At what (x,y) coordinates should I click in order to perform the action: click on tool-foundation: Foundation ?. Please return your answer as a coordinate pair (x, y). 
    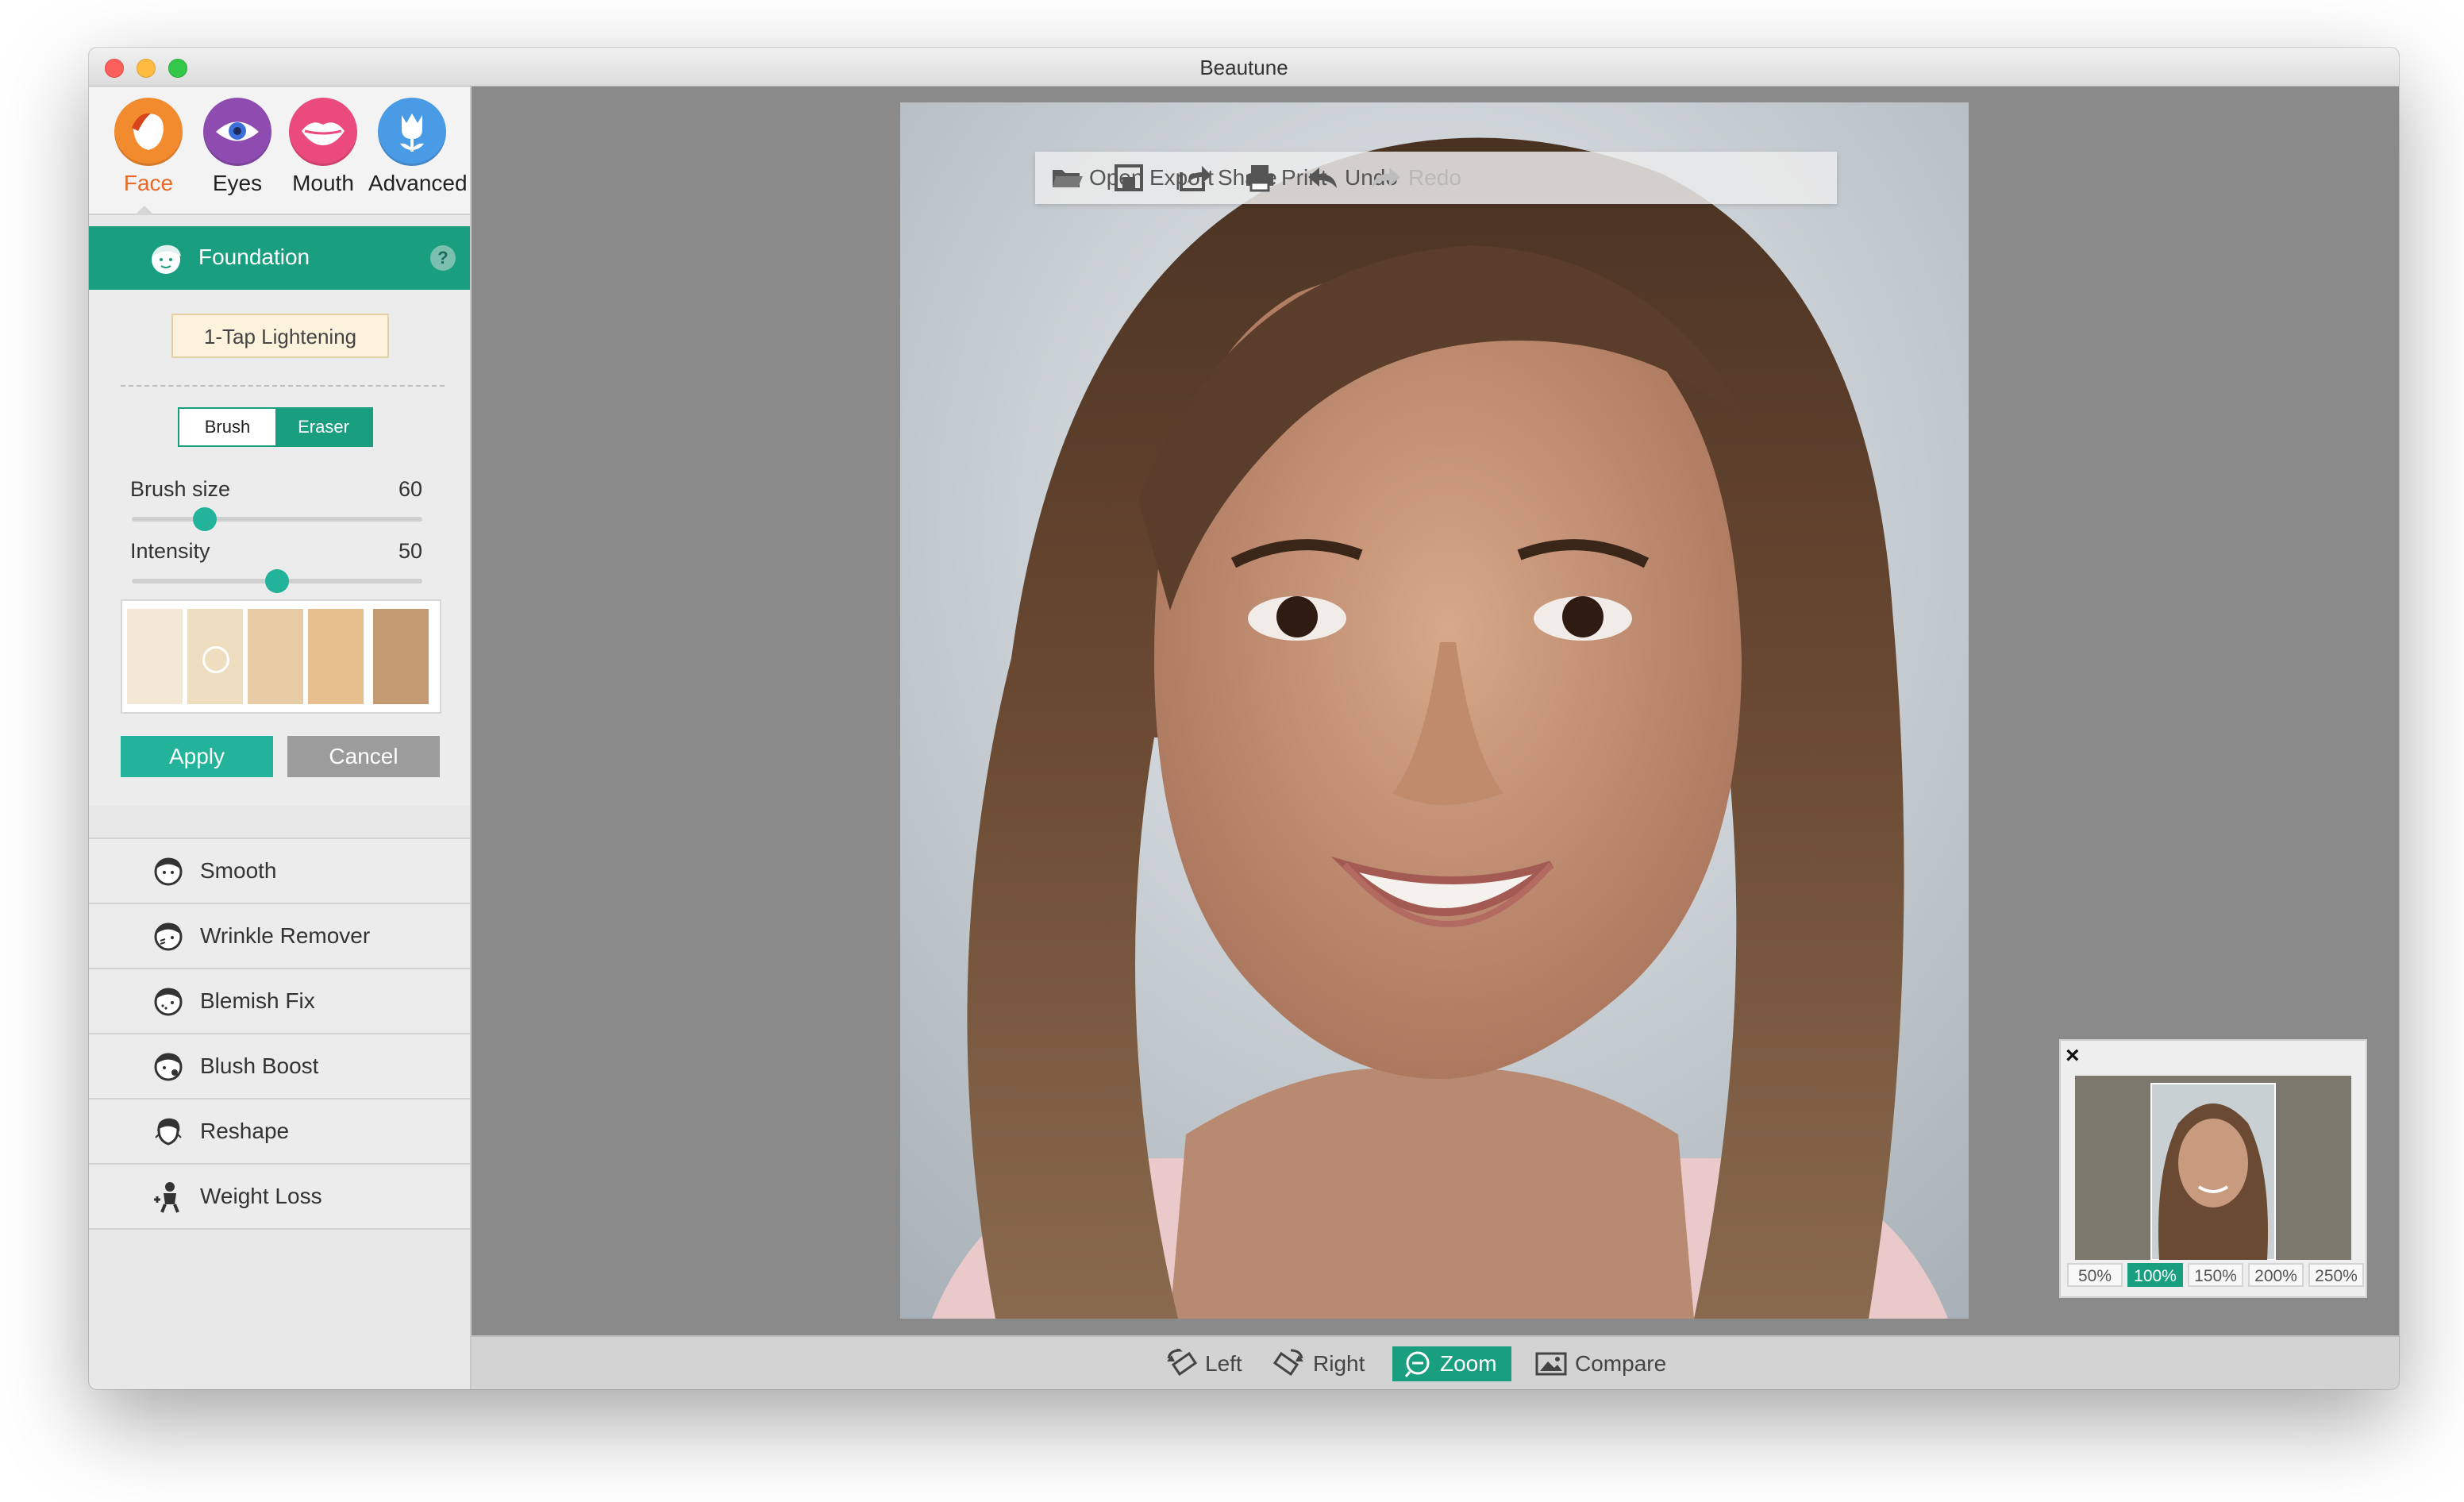
    Looking at the image, I should click on (279, 258).